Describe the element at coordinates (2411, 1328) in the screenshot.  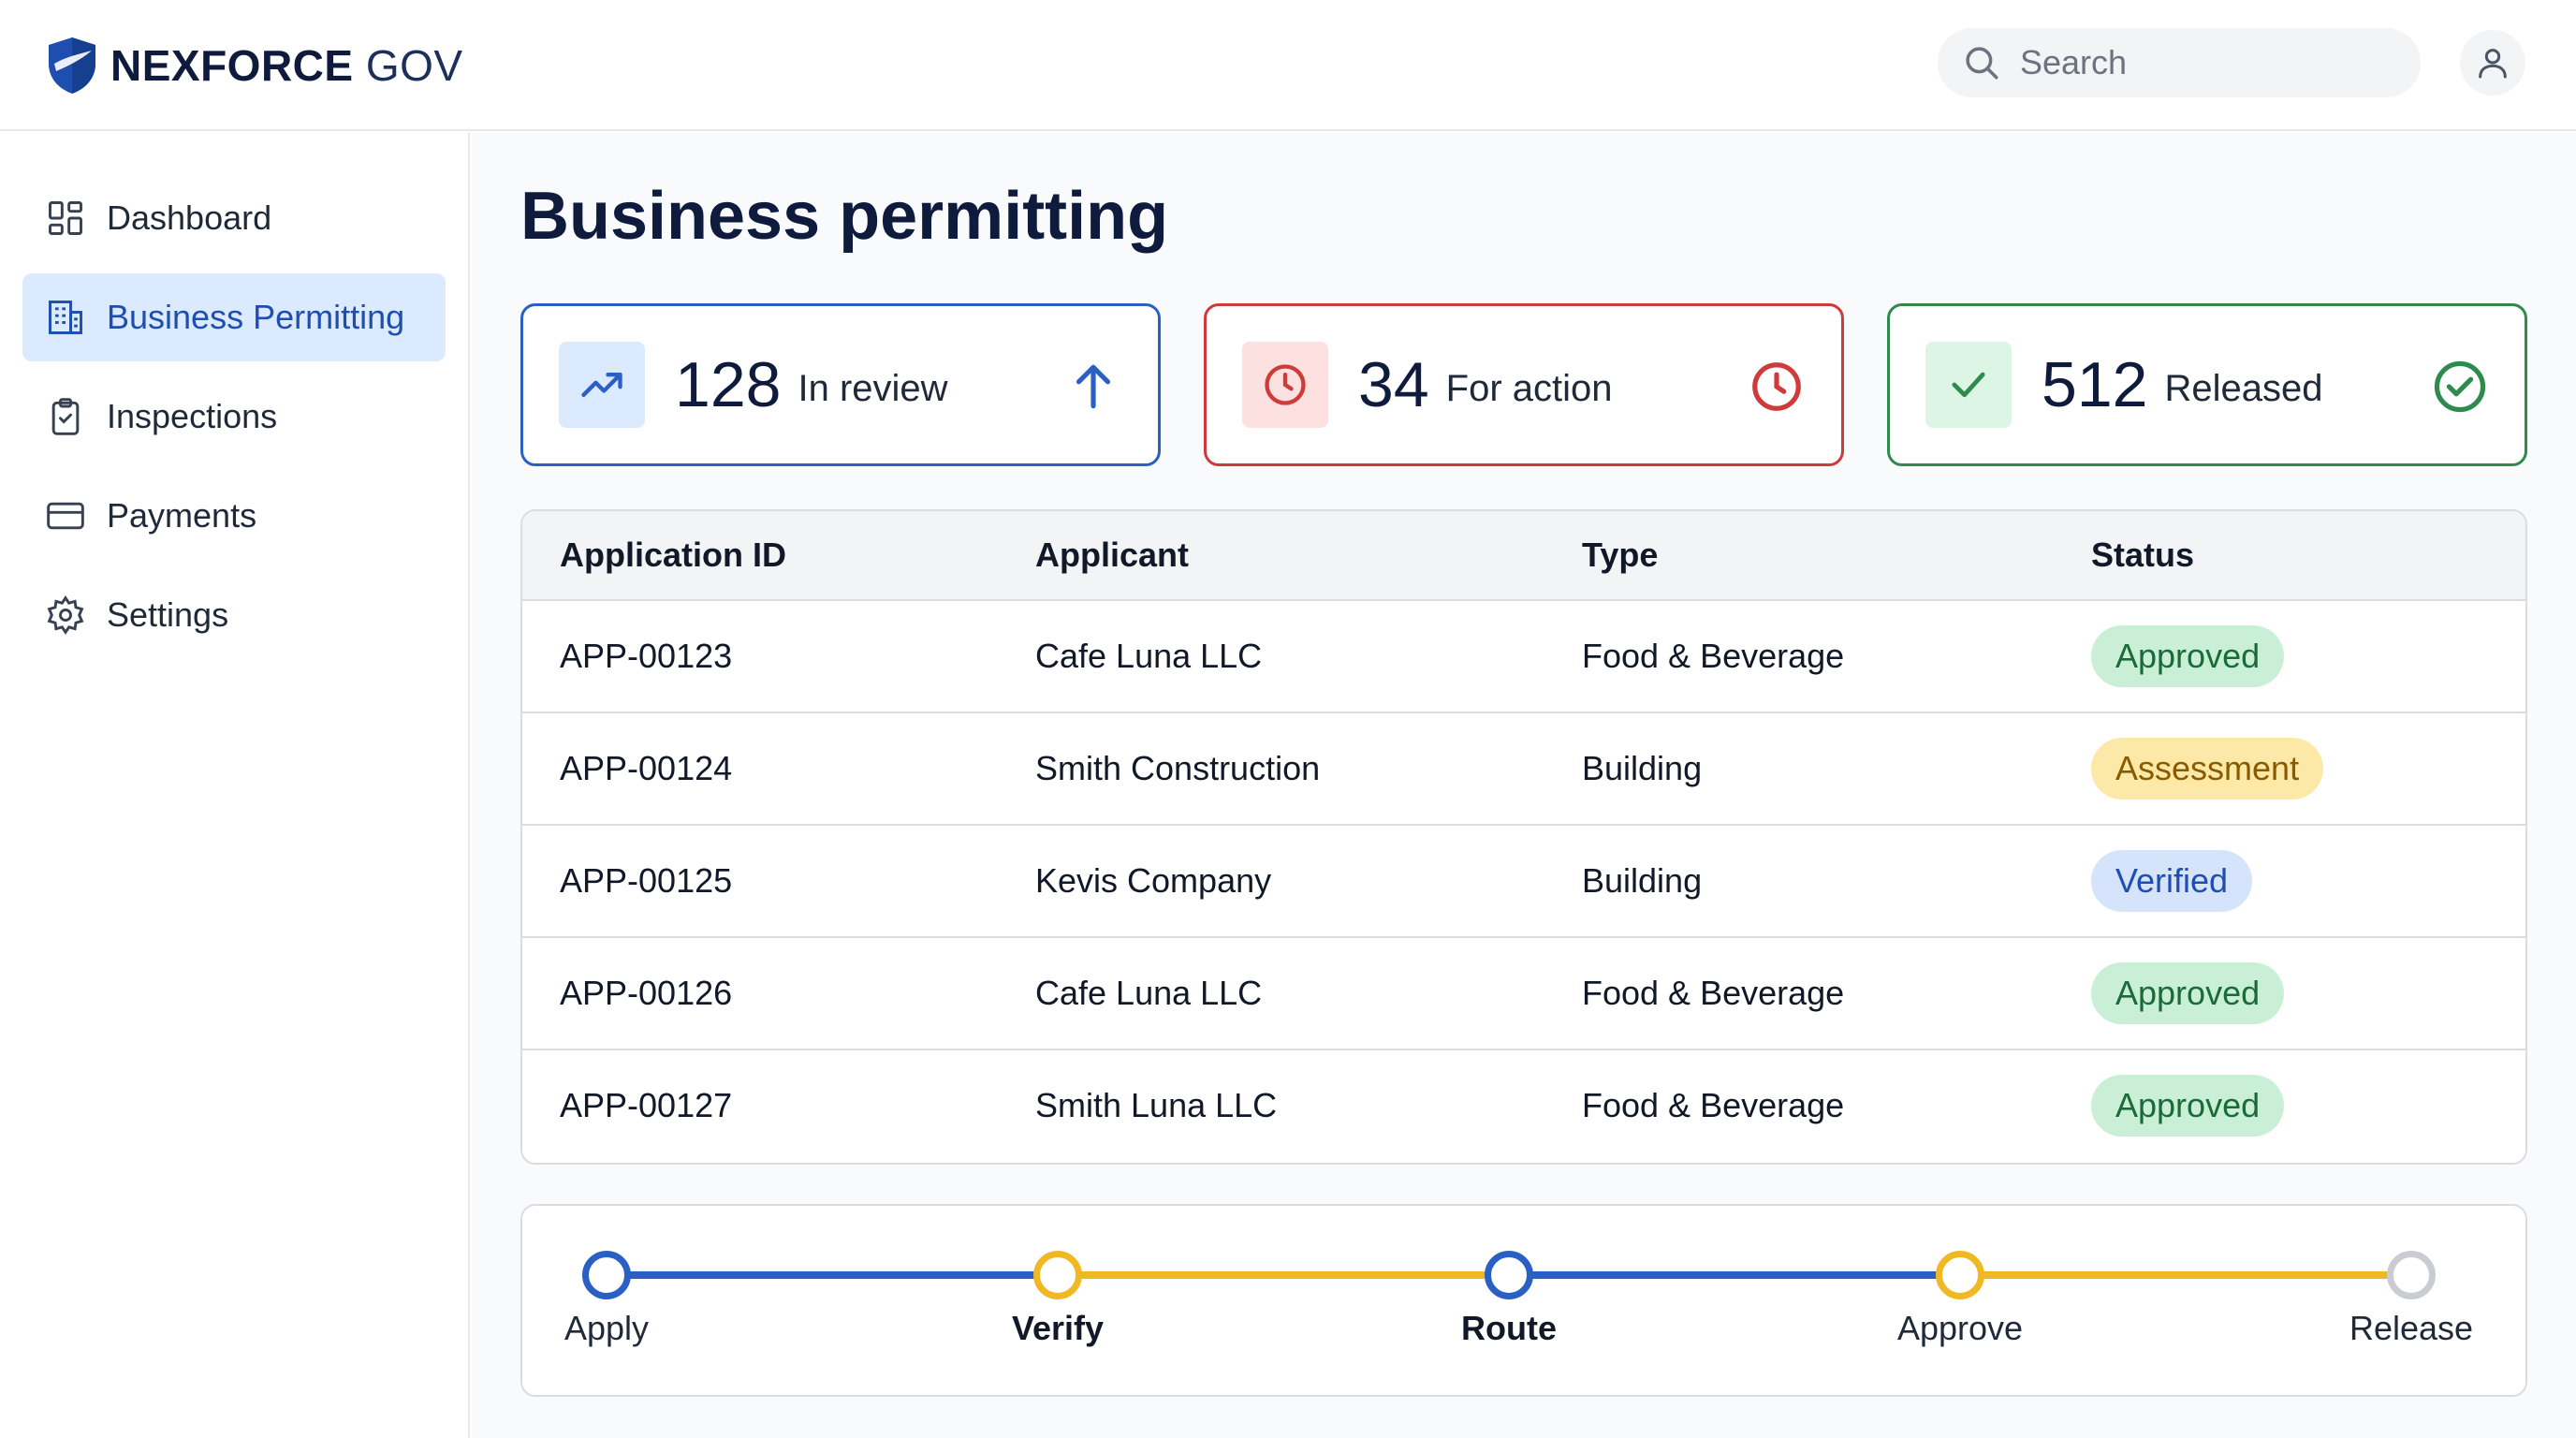
I see `workflow-step-label: Release` at that location.